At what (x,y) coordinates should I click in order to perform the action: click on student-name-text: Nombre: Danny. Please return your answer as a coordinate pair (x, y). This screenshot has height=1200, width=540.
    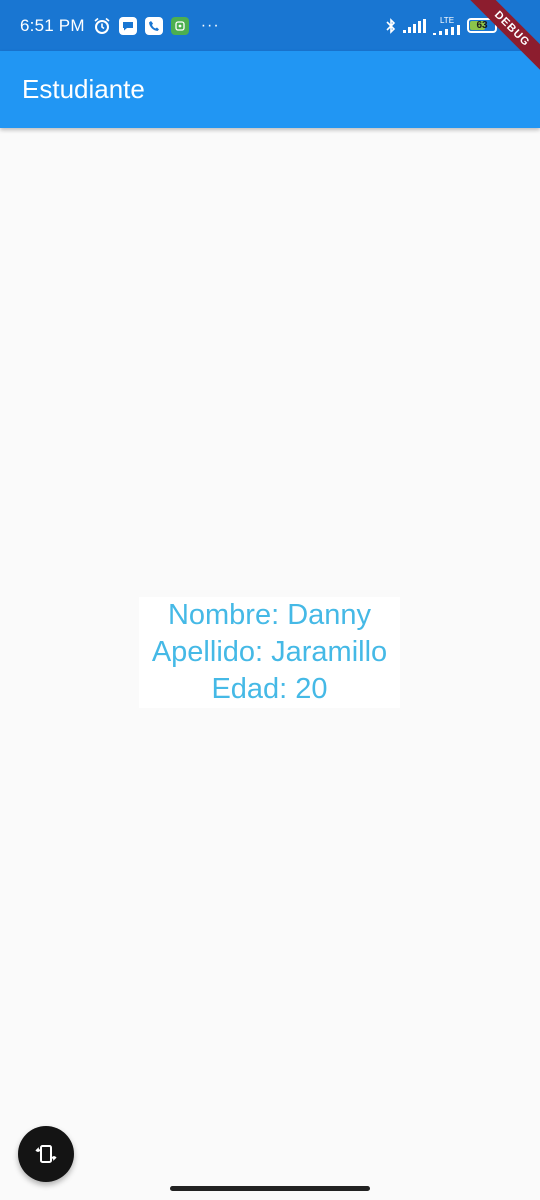
    Looking at the image, I should click on (269, 615).